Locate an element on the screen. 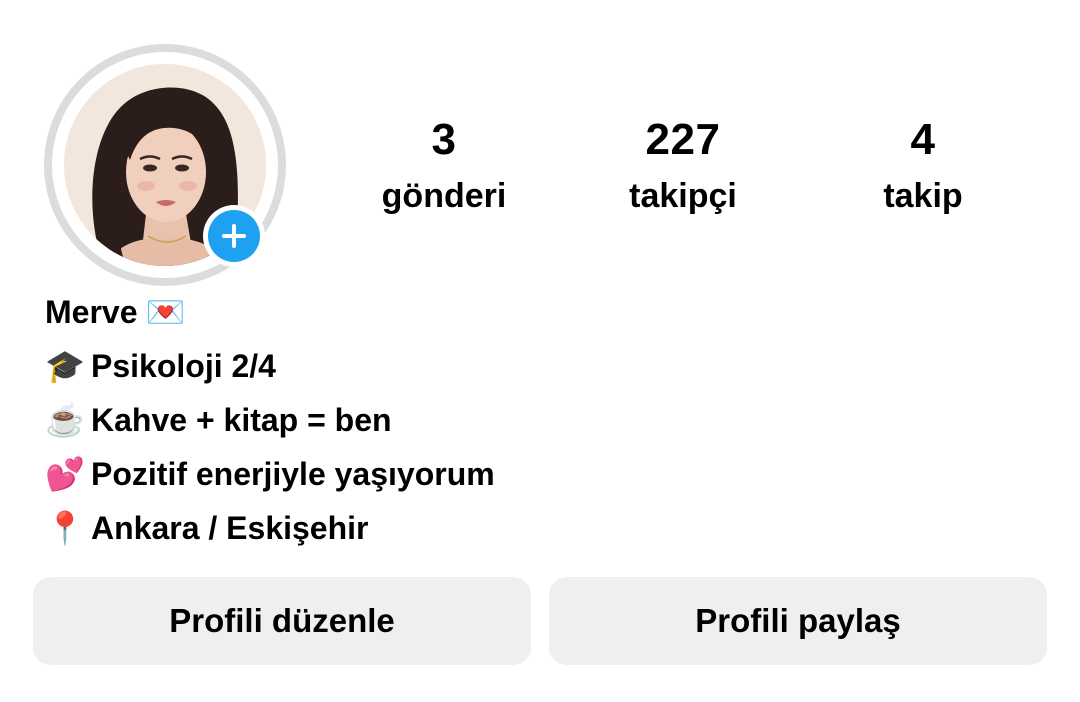 This screenshot has width=1080, height=702. edit-profile-button: Profili düzenle is located at coordinates (282, 621).